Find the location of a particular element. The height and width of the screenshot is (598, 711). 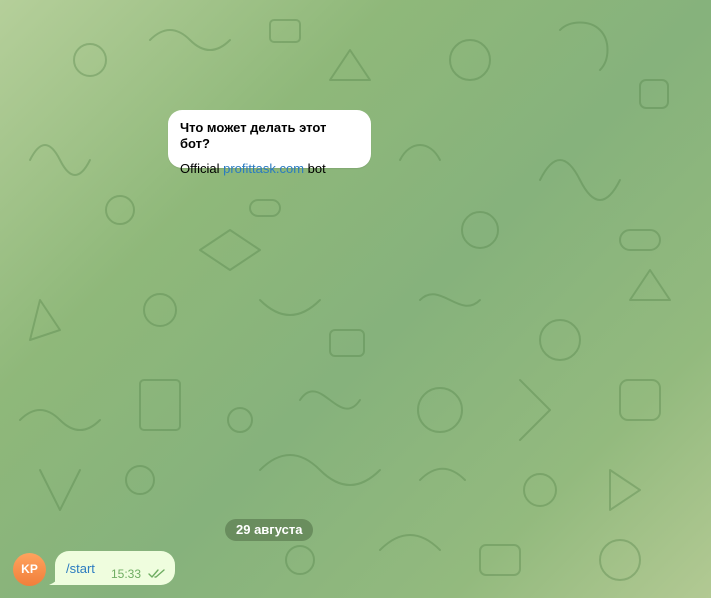

bot-info-title: Что может делать этот бот? is located at coordinates (253, 135).